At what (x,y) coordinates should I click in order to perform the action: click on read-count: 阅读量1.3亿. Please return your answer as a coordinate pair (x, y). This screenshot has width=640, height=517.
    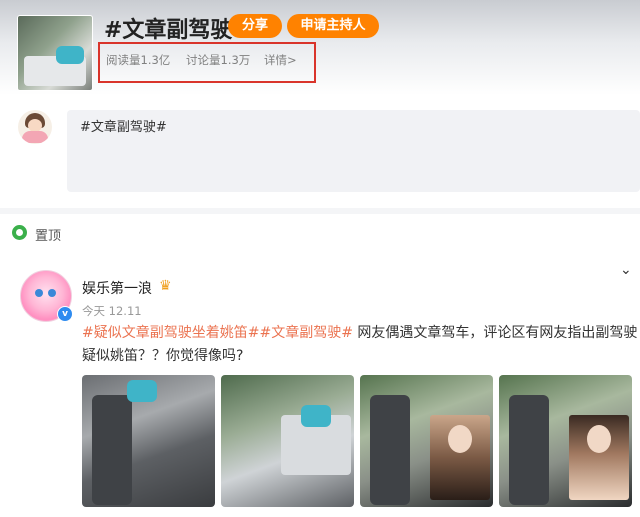
    Looking at the image, I should click on (138, 60).